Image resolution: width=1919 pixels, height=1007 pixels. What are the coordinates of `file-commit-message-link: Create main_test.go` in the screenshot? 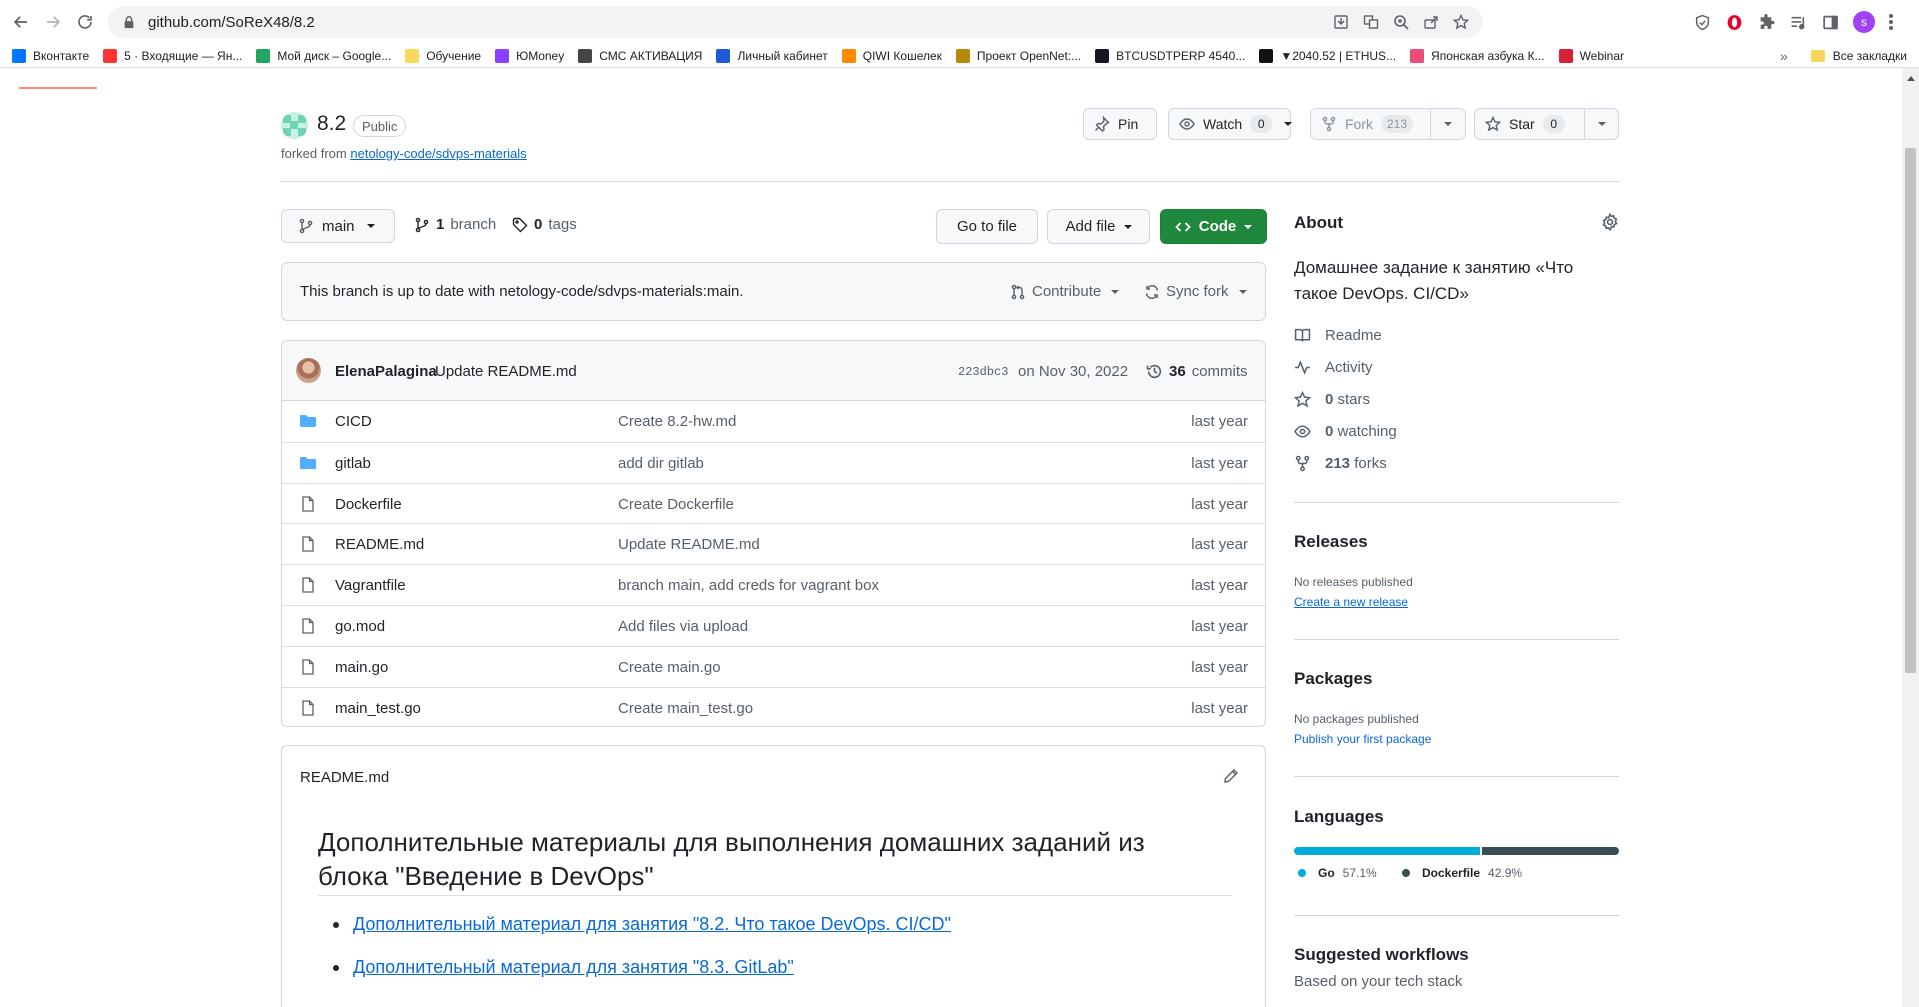 It's located at (685, 708).